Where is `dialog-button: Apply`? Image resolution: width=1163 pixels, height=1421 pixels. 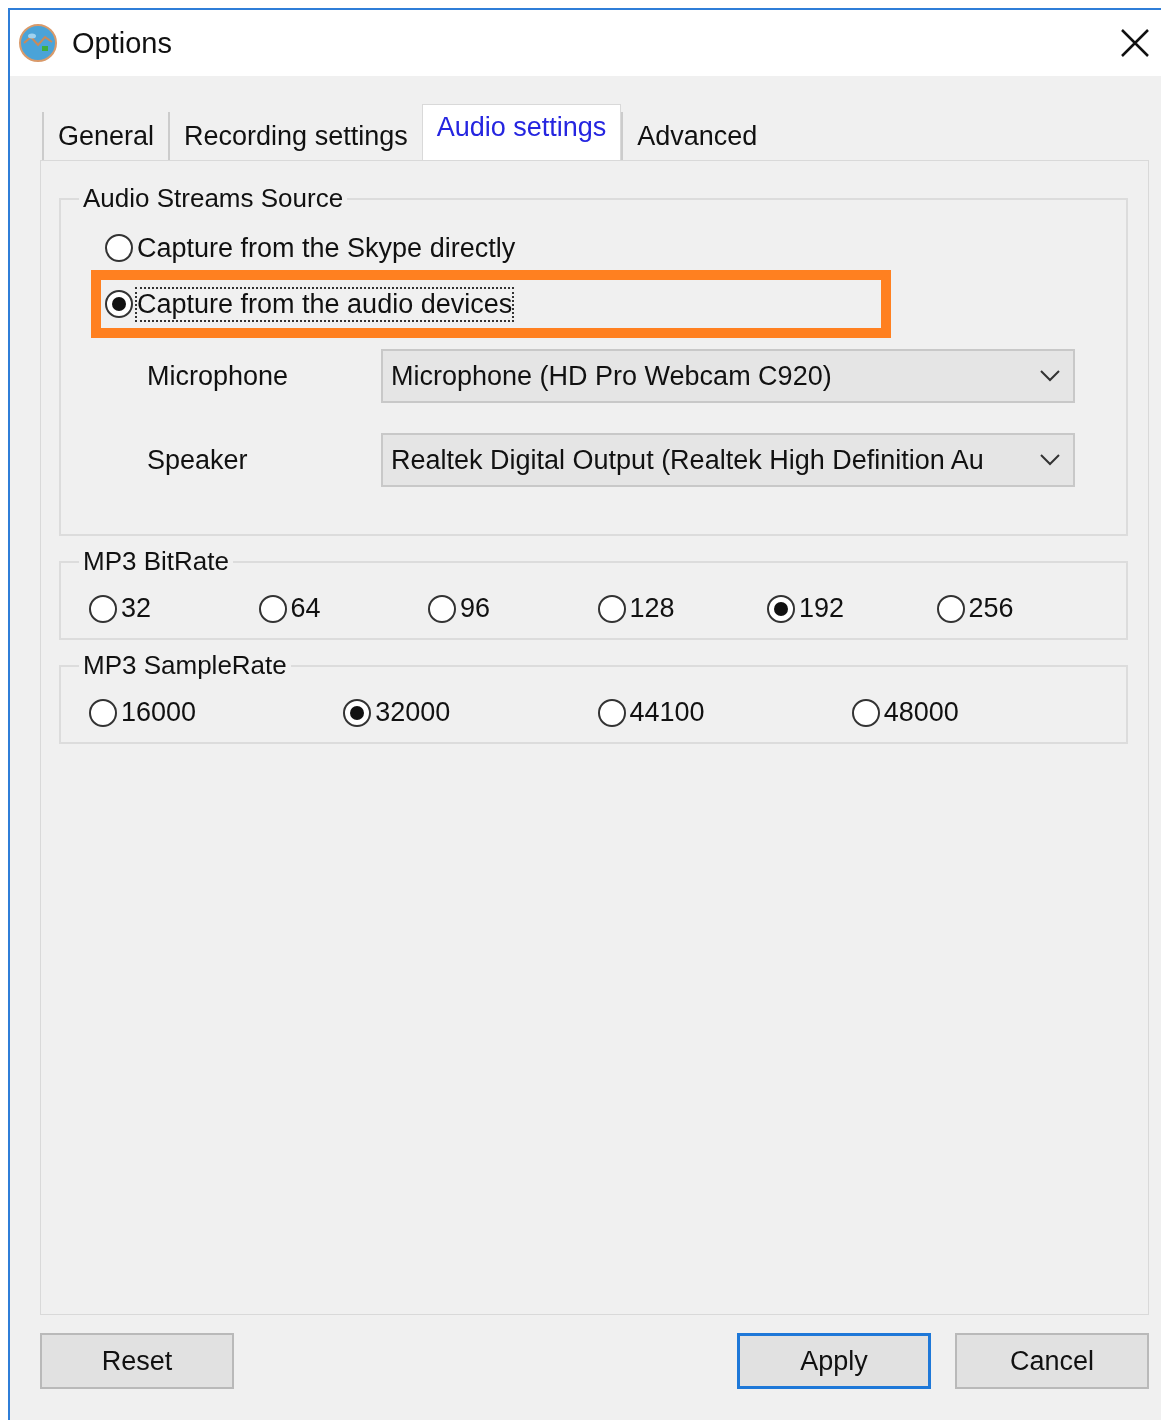
dialog-button: Apply is located at coordinates (834, 1361).